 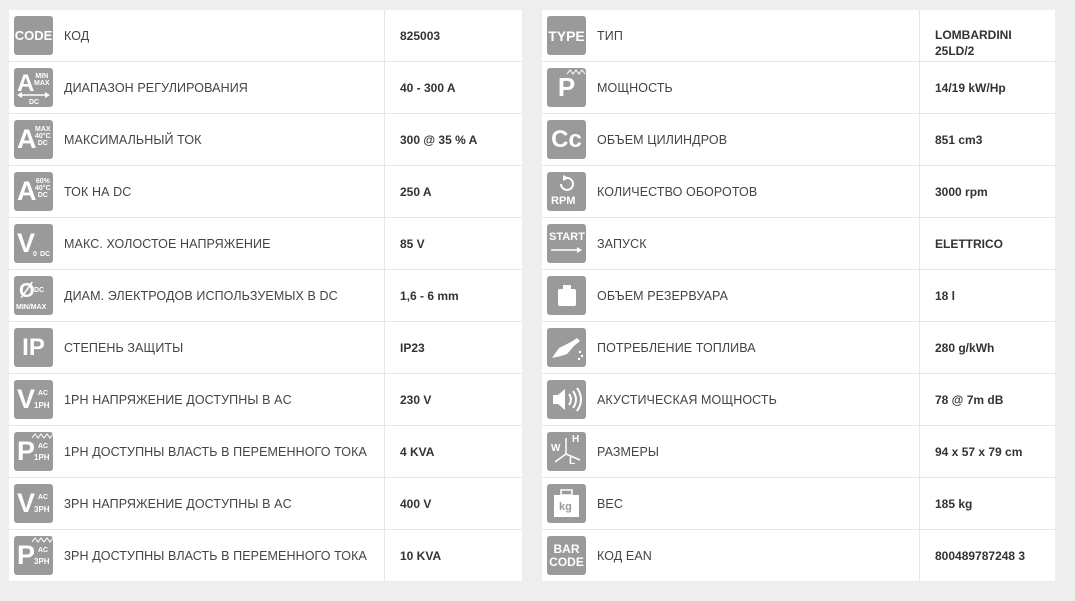 I want to click on power-icon: P, so click(x=566, y=87).